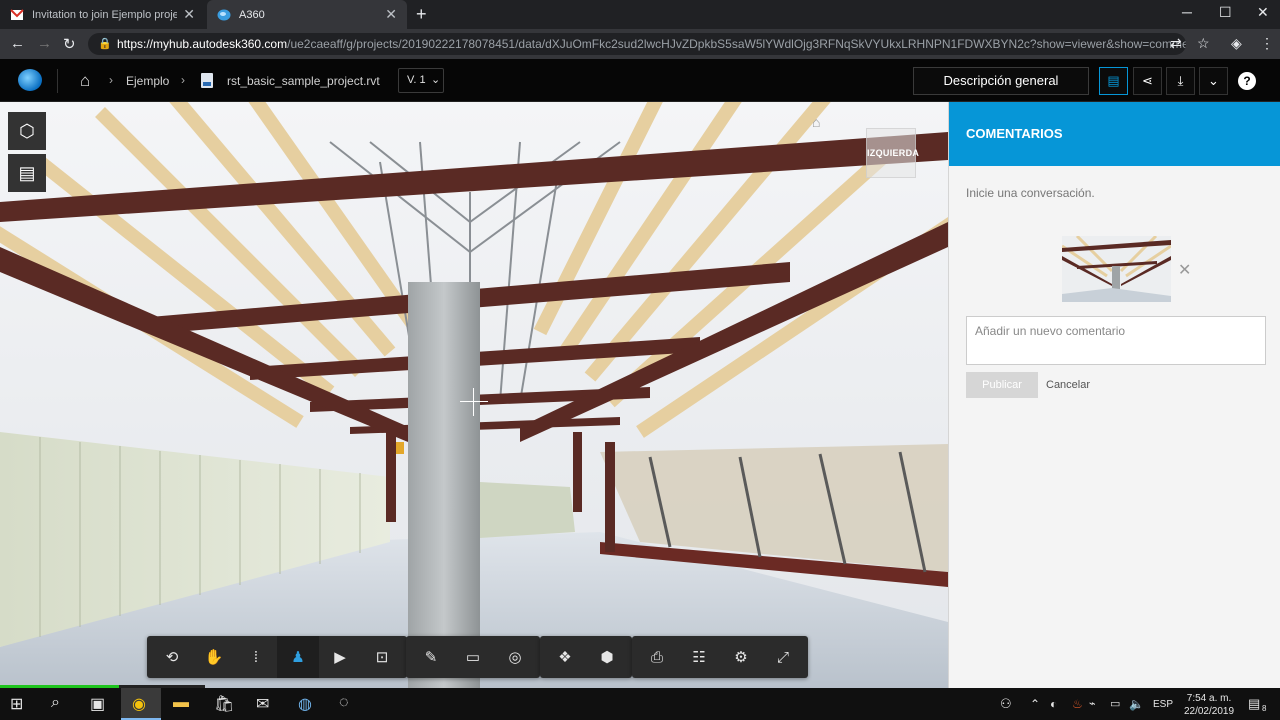  Describe the element at coordinates (27, 131) in the screenshot. I see `model-browser-cube-icon: ⬡` at that location.